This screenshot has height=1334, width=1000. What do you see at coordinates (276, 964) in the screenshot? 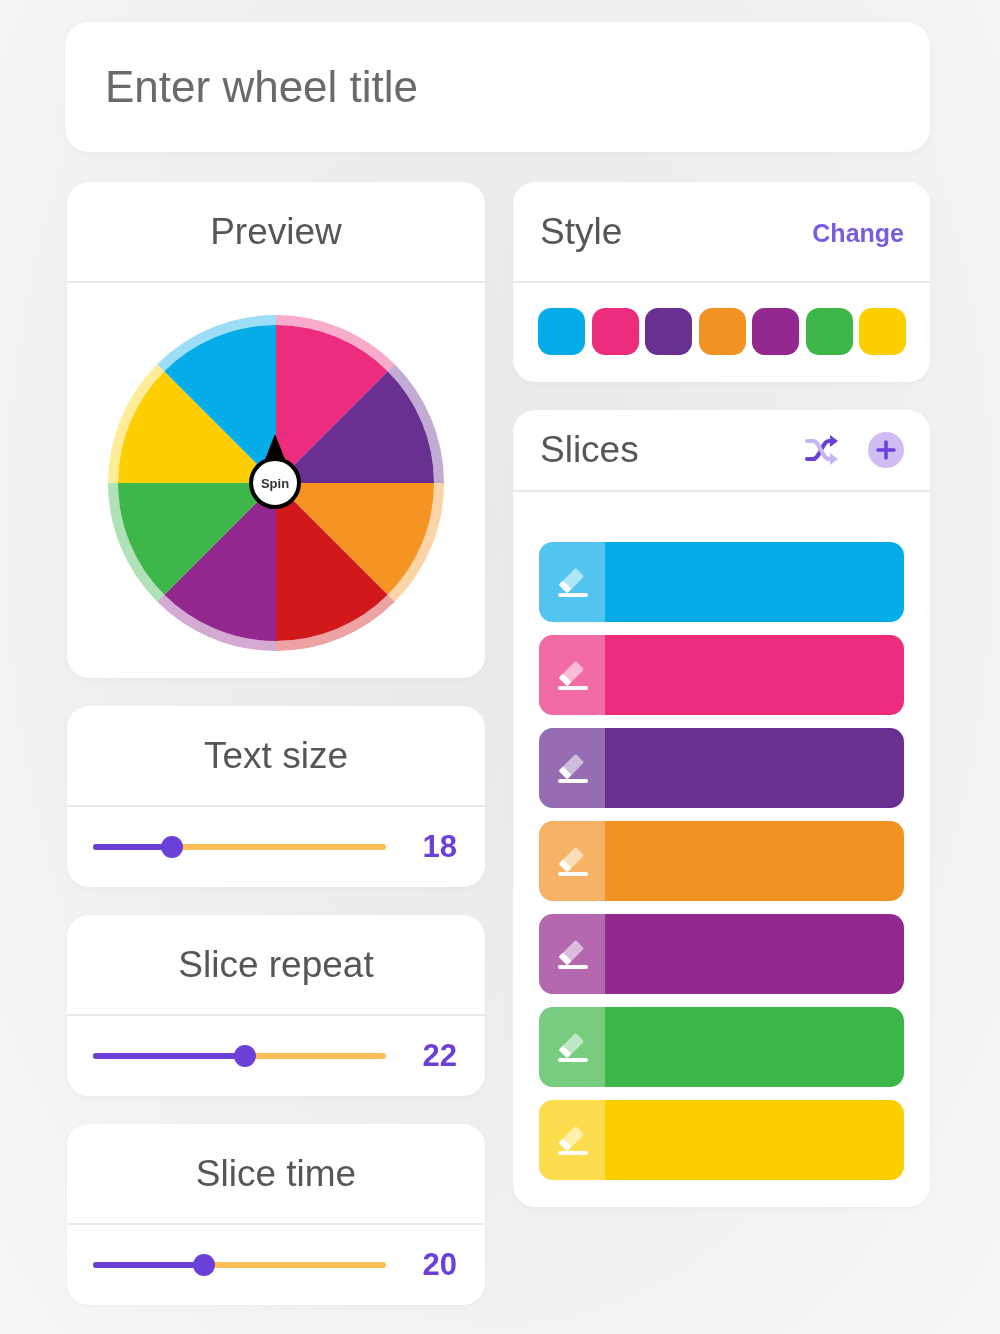
I see `card-title: Slice repeat` at bounding box center [276, 964].